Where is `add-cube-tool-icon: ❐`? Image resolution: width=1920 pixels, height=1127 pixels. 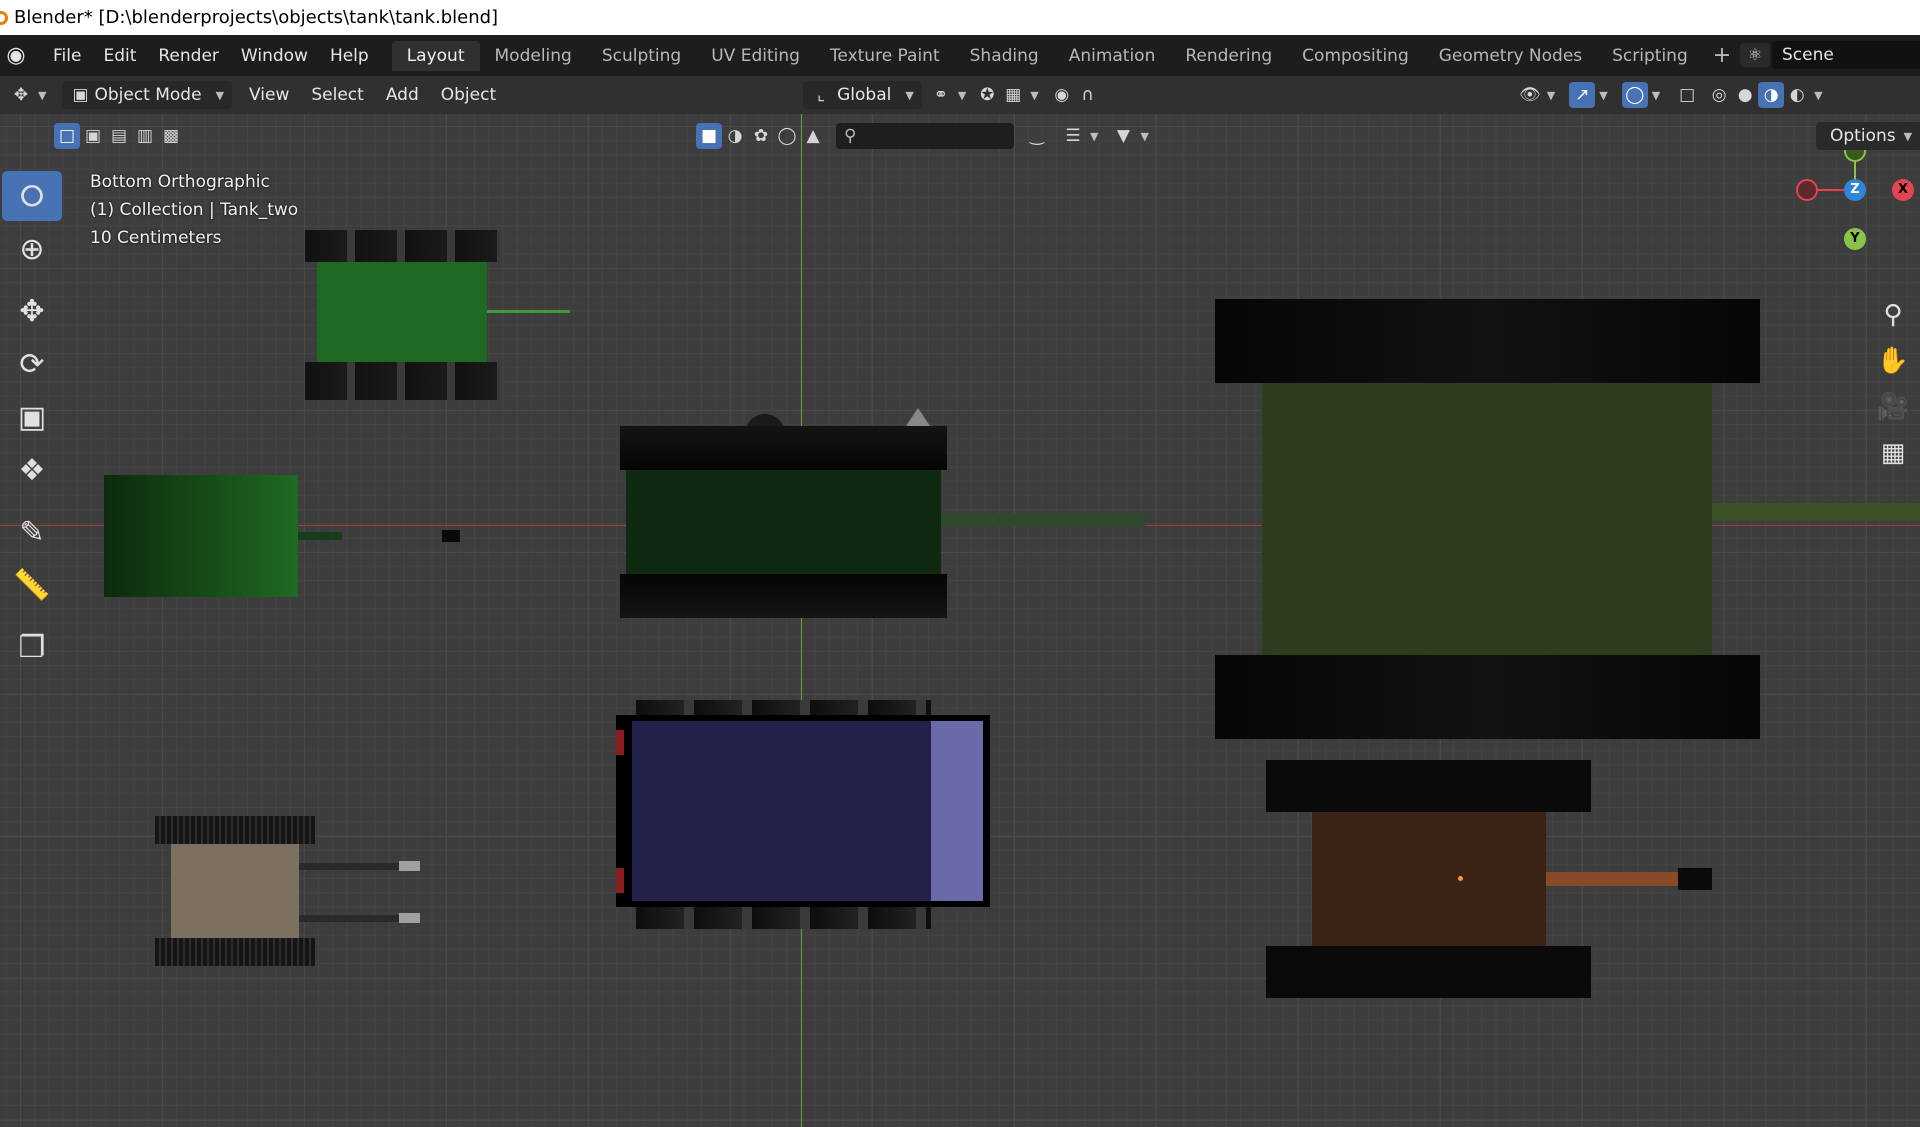
add-cube-tool-icon: ❐ is located at coordinates (32, 647).